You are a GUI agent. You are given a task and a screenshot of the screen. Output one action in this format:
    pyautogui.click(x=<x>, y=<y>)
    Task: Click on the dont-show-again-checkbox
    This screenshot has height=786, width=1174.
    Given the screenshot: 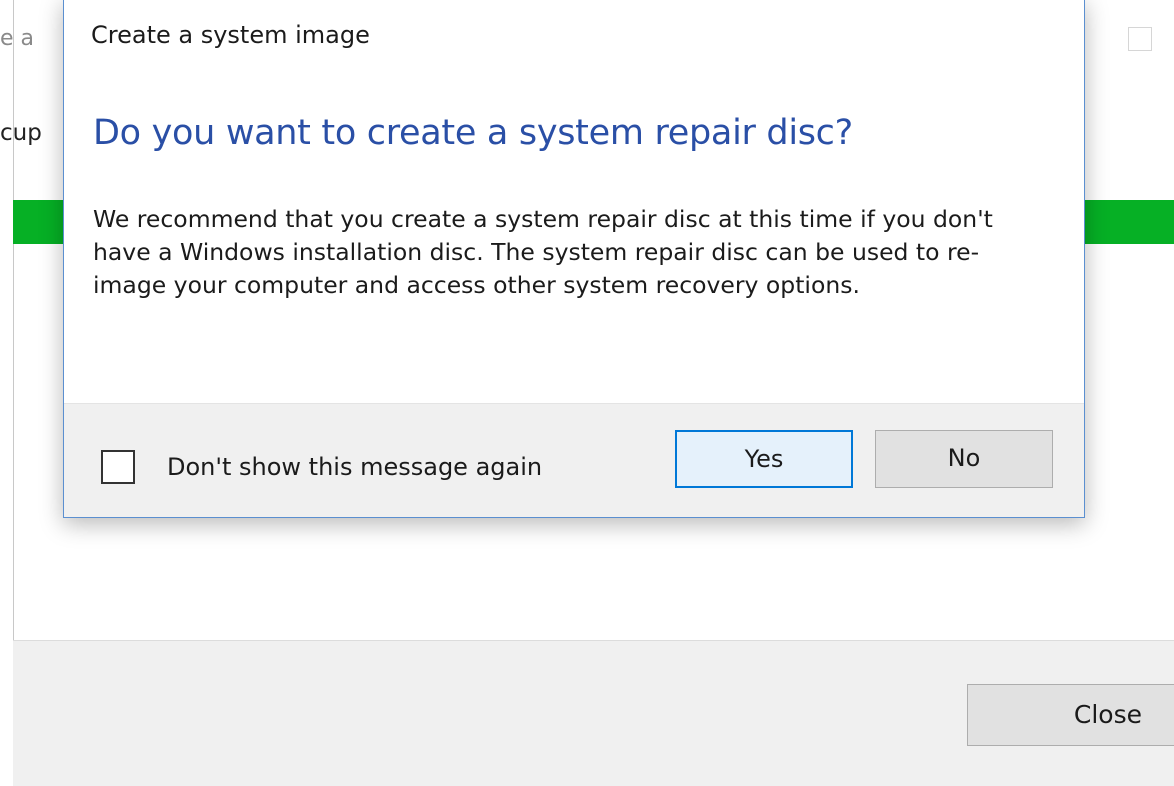 What is the action you would take?
    pyautogui.click(x=118, y=467)
    